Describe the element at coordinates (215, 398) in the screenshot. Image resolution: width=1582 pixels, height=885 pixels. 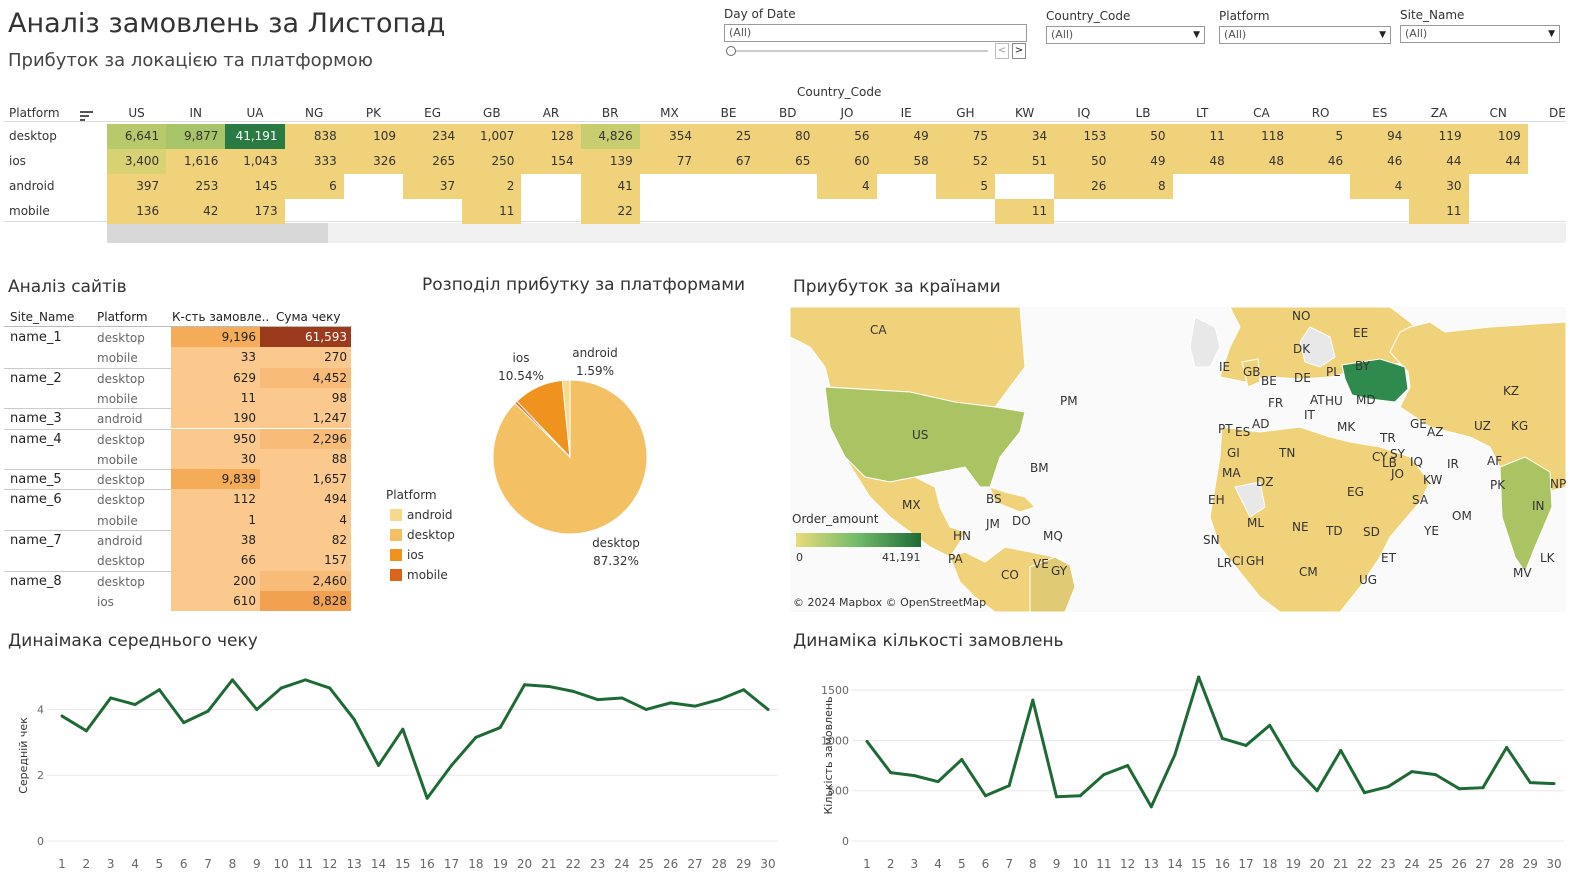
I see `order-count-cell: 11` at that location.